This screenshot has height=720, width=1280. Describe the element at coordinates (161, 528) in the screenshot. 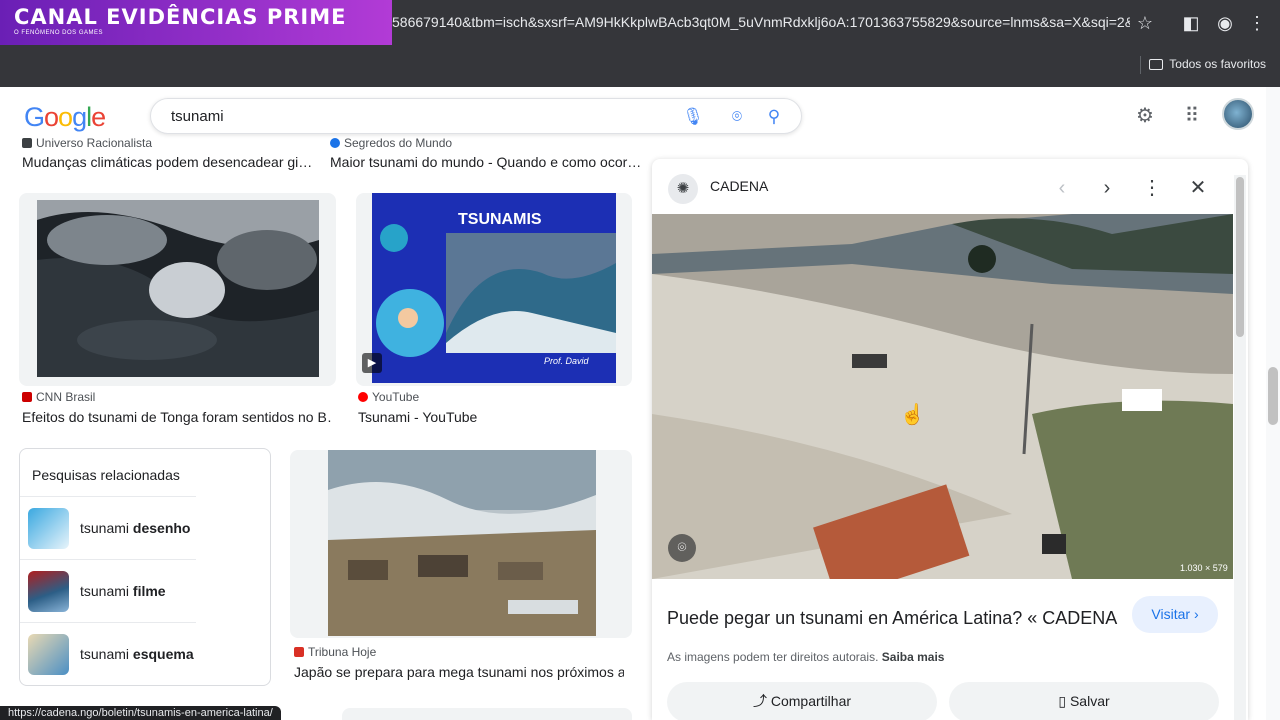

I see `related-bold: desenho` at that location.